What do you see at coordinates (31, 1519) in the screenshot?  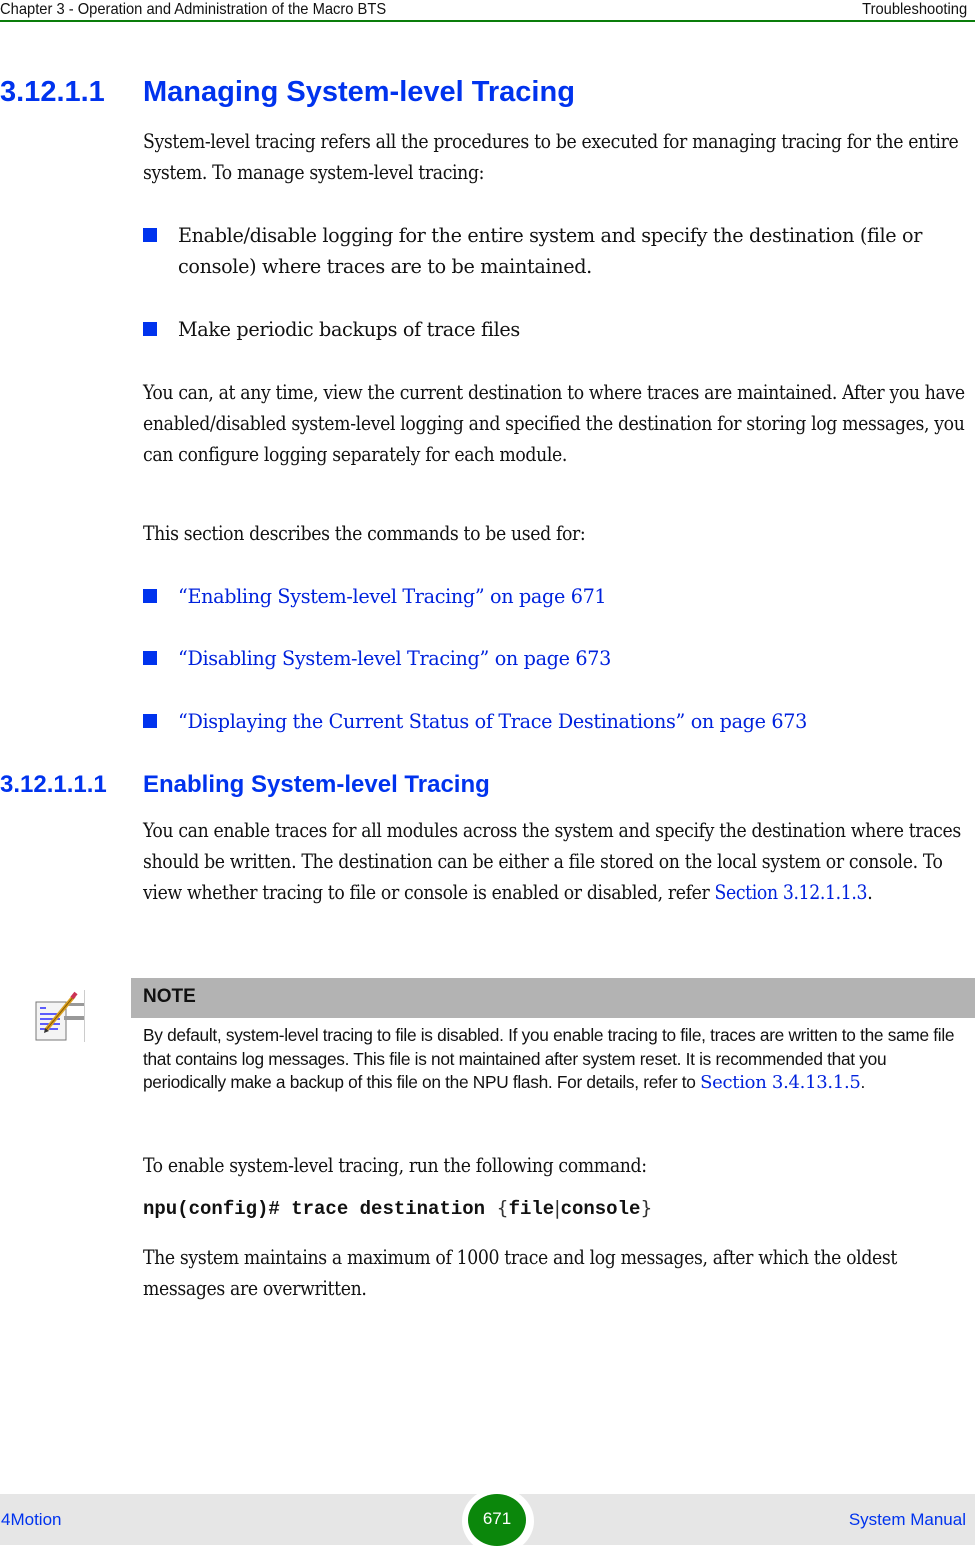 I see `footer-product: 4Motion` at bounding box center [31, 1519].